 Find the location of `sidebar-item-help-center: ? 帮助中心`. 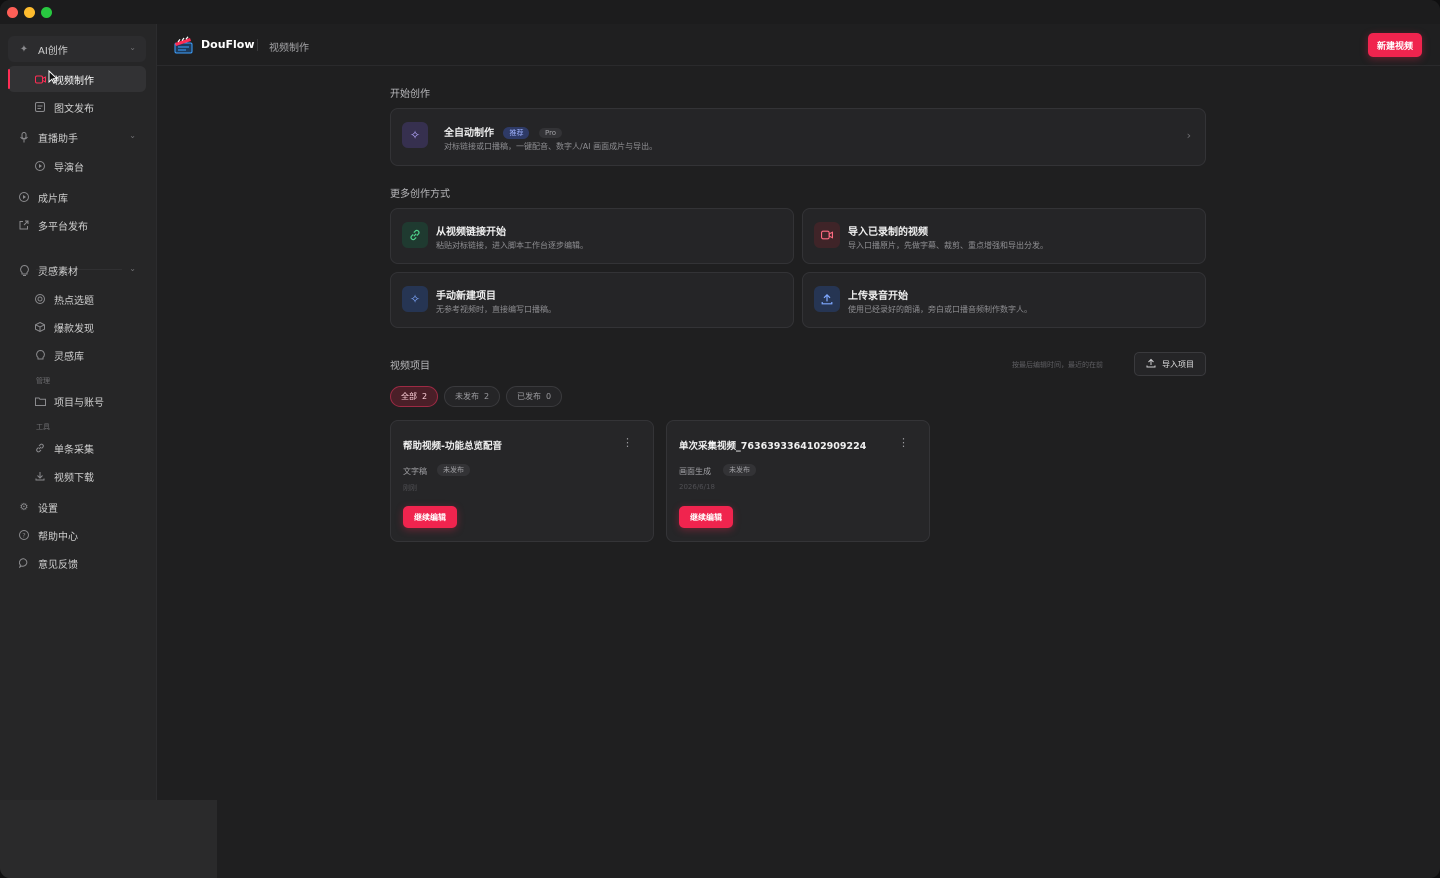

sidebar-item-help-center: ? 帮助中心 is located at coordinates (77, 535).